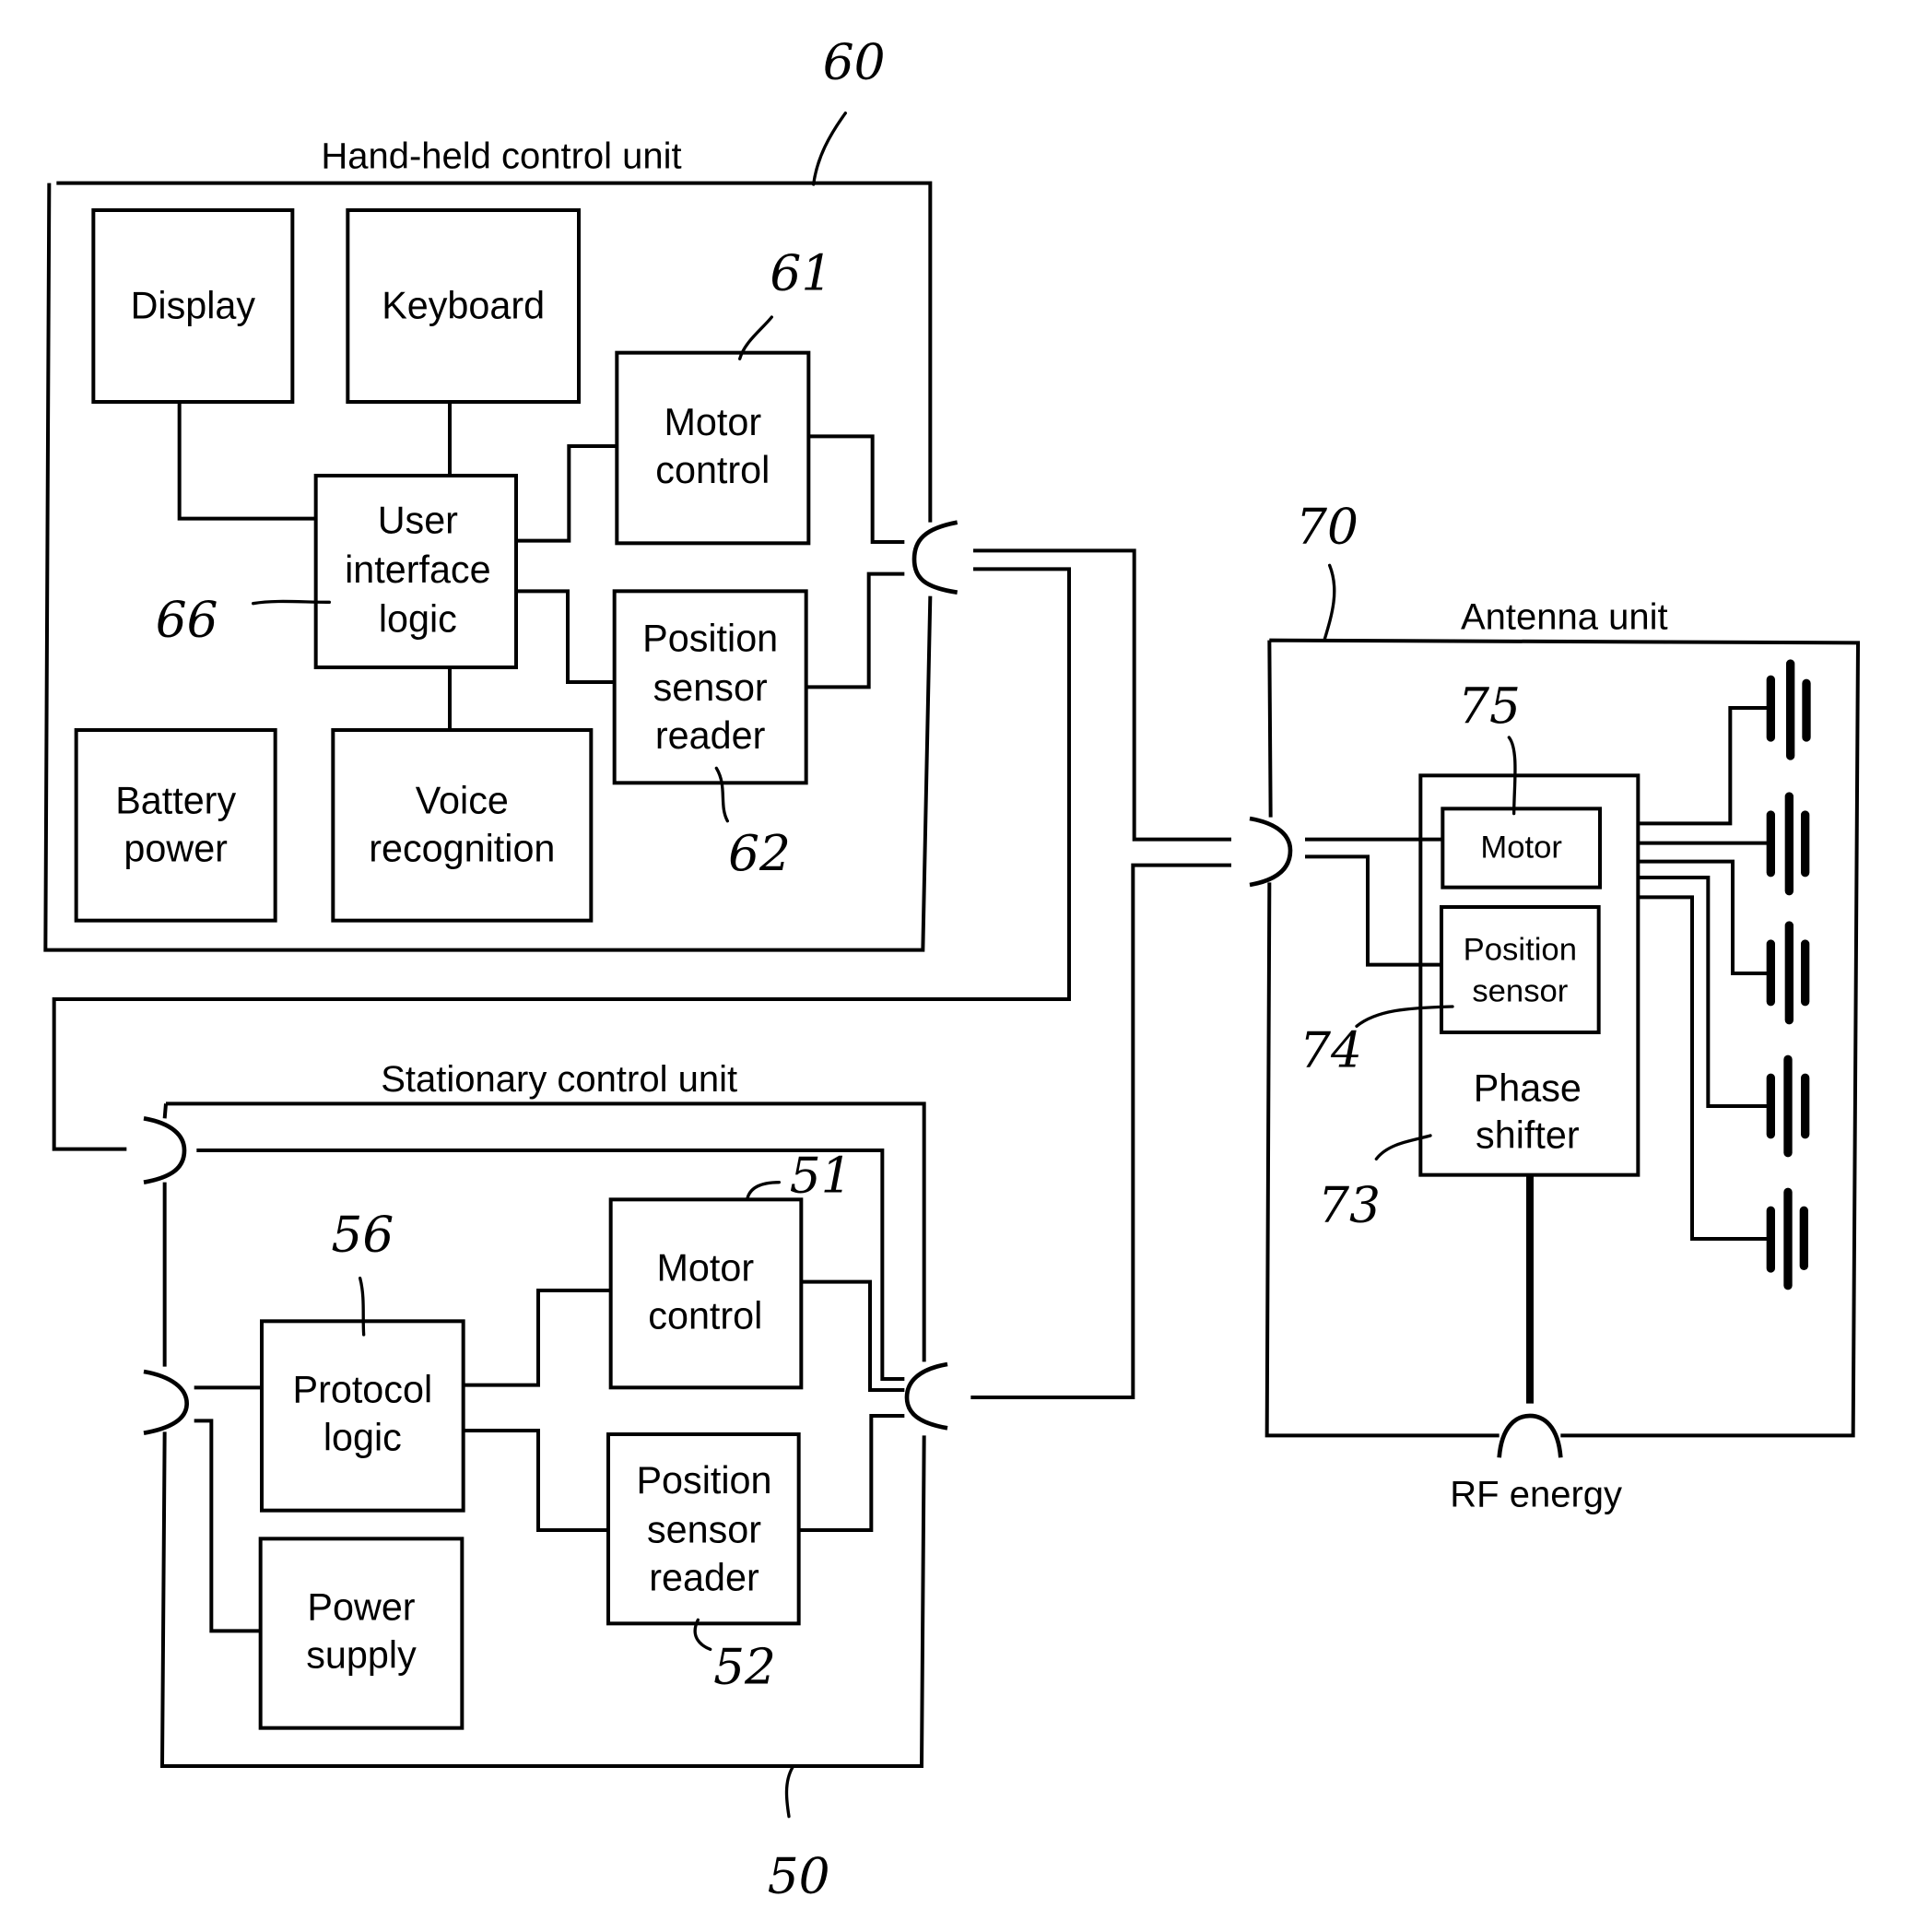 Image resolution: width=1917 pixels, height=1932 pixels. Describe the element at coordinates (462, 825) in the screenshot. I see `voice-recognition-block` at that location.